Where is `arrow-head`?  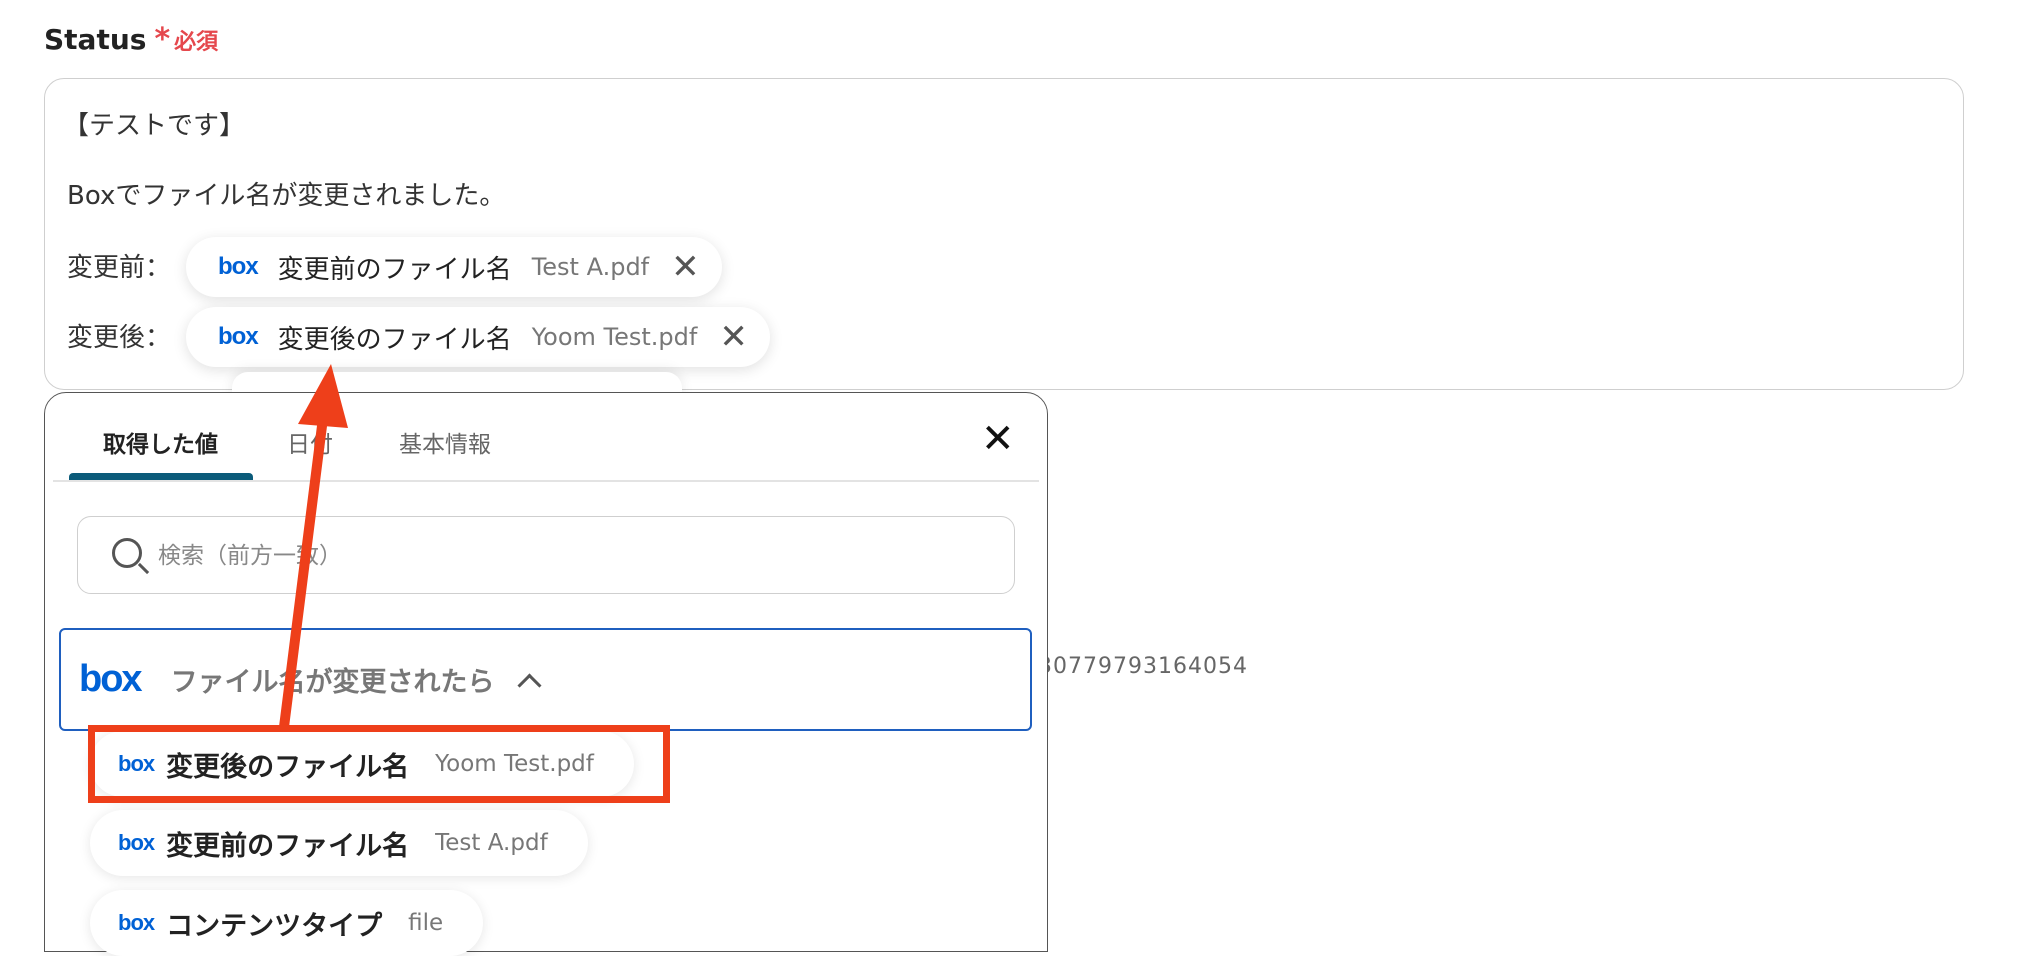 arrow-head is located at coordinates (323, 396).